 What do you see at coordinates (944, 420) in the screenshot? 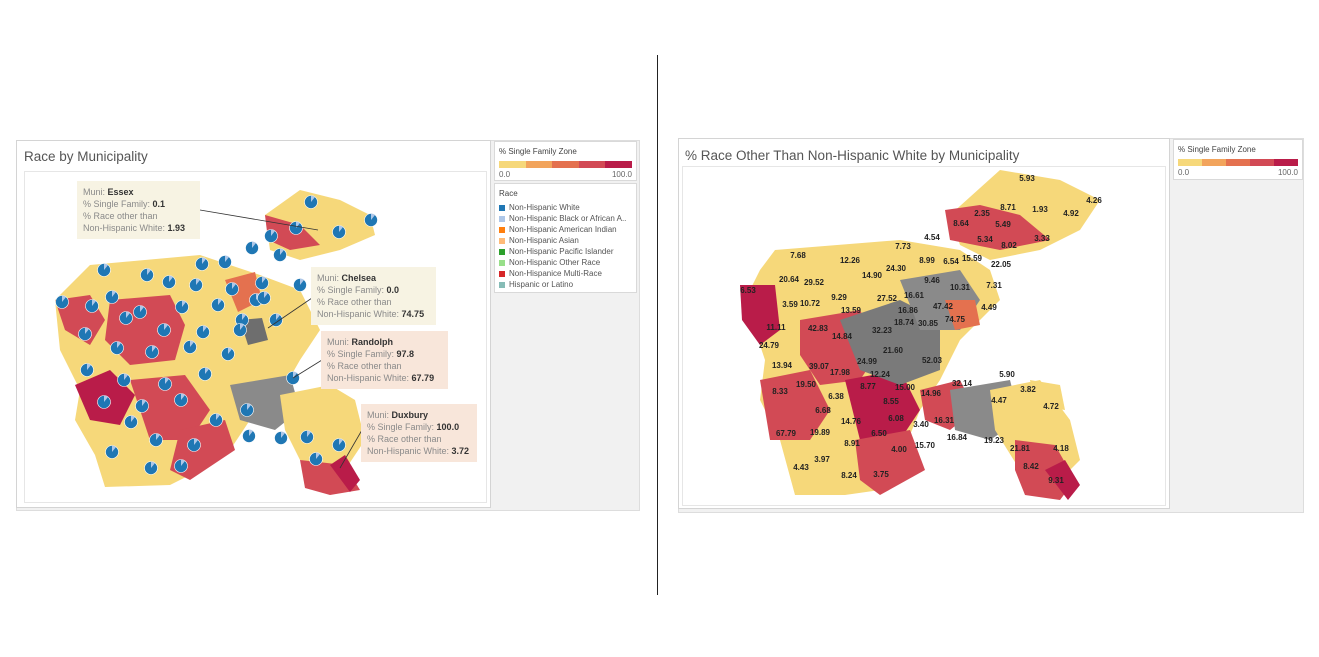
I see `municipality-value-label: 16.31` at bounding box center [944, 420].